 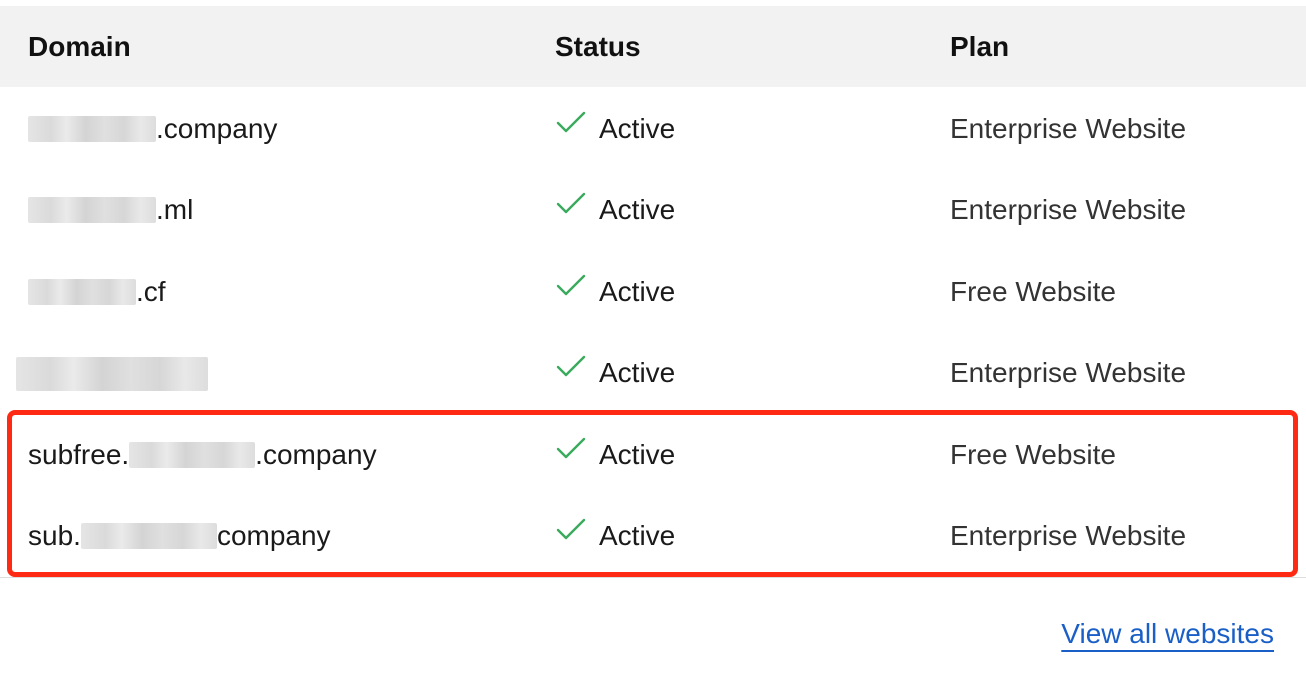 I want to click on domain-prefix: sub., so click(x=54, y=535).